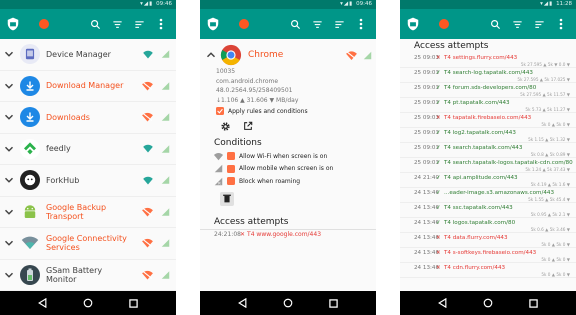 The height and width of the screenshot is (315, 576). I want to click on battery-icon, so click(30, 274).